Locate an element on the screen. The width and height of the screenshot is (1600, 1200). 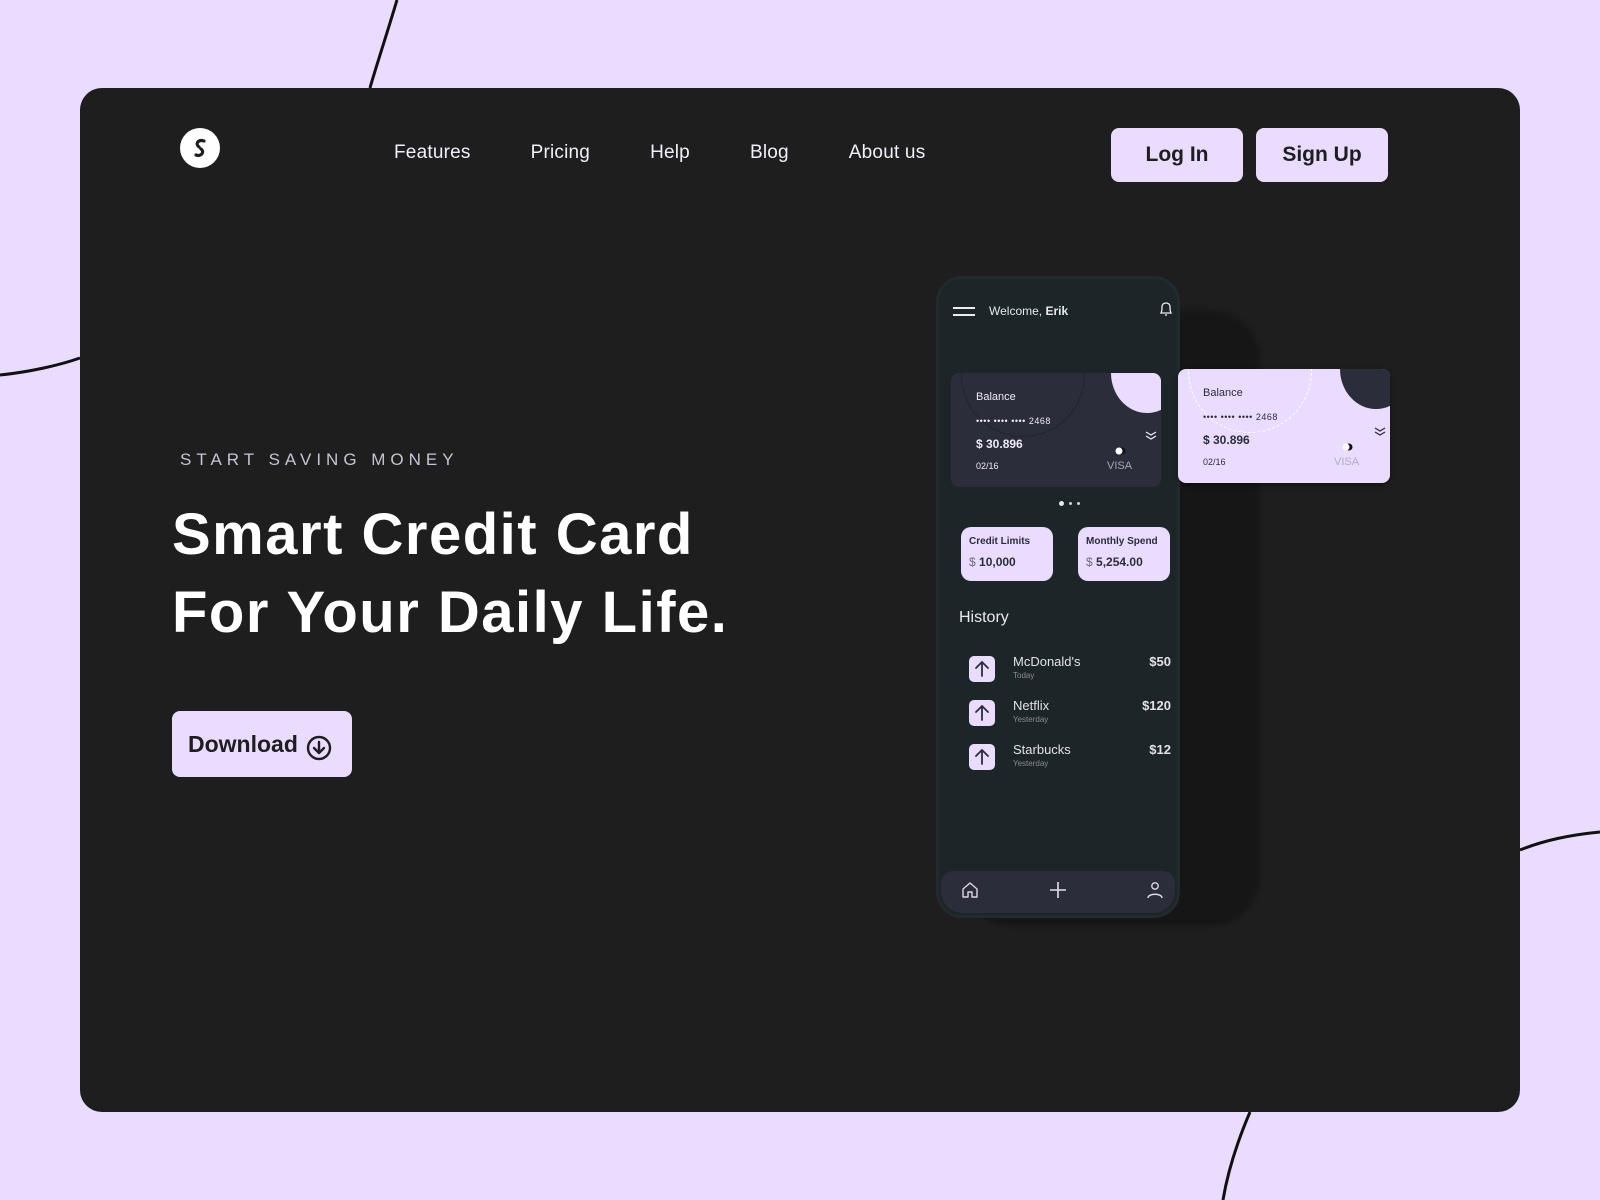
app-header: Welcome, Erik is located at coordinates (1063, 313).